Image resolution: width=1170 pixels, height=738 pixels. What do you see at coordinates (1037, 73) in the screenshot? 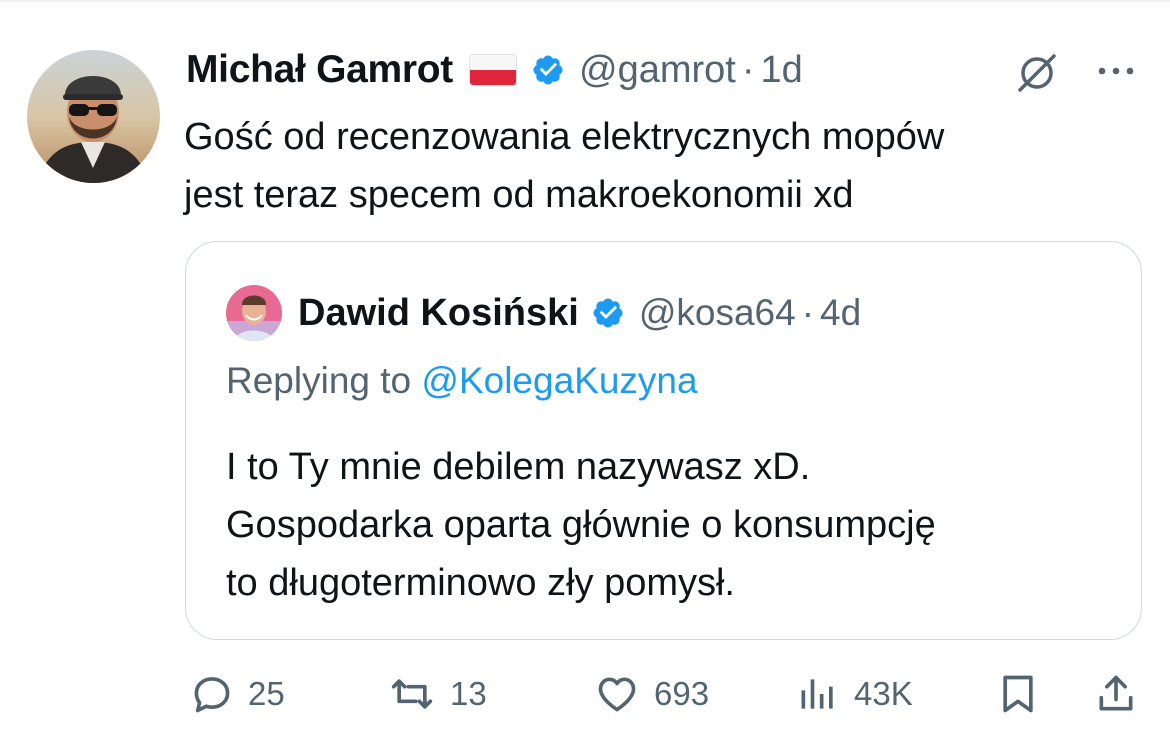
I see `grok-icon` at bounding box center [1037, 73].